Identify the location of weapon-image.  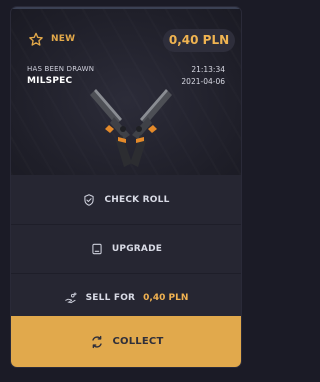
(131, 128).